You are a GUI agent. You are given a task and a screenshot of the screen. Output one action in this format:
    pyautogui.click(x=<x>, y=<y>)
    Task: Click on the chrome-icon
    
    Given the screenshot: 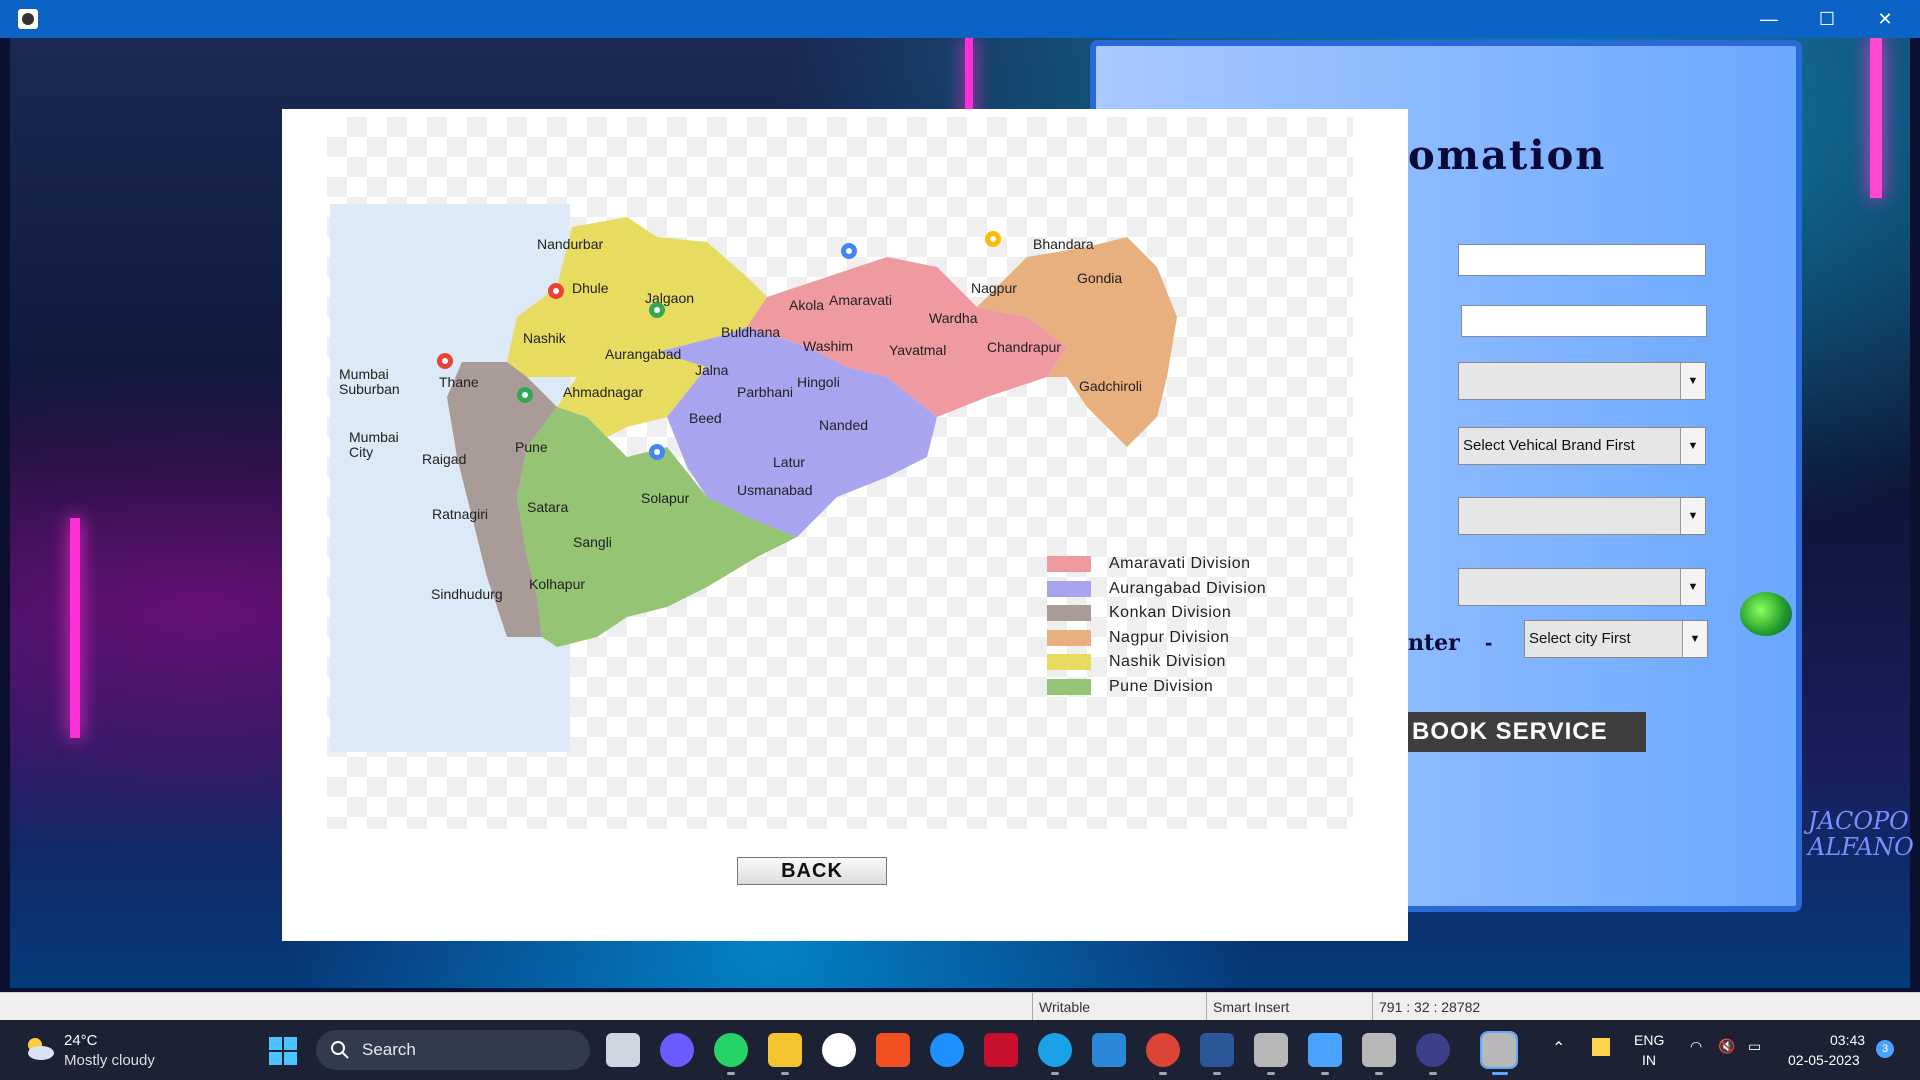 What is the action you would take?
    pyautogui.click(x=1163, y=1050)
    